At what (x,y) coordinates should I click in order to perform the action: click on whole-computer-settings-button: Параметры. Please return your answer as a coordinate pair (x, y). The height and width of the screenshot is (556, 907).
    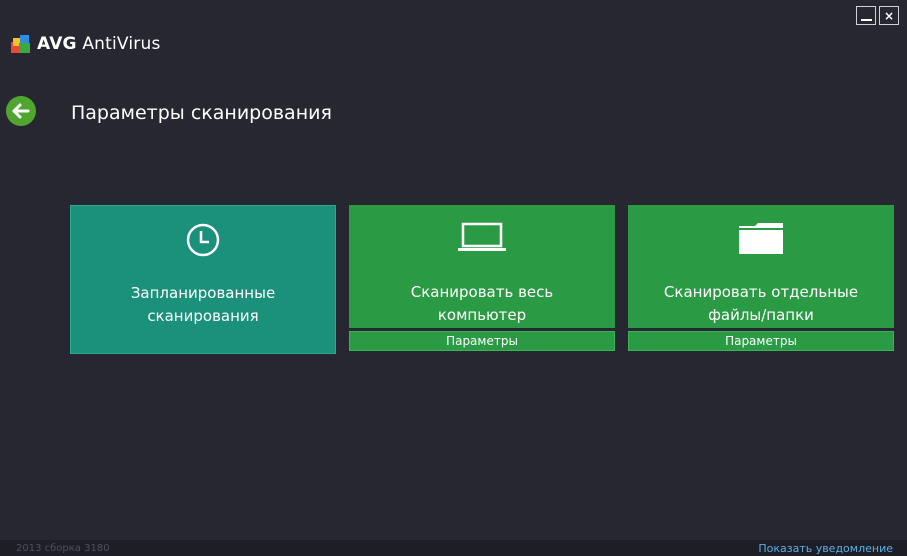
    Looking at the image, I should click on (482, 341).